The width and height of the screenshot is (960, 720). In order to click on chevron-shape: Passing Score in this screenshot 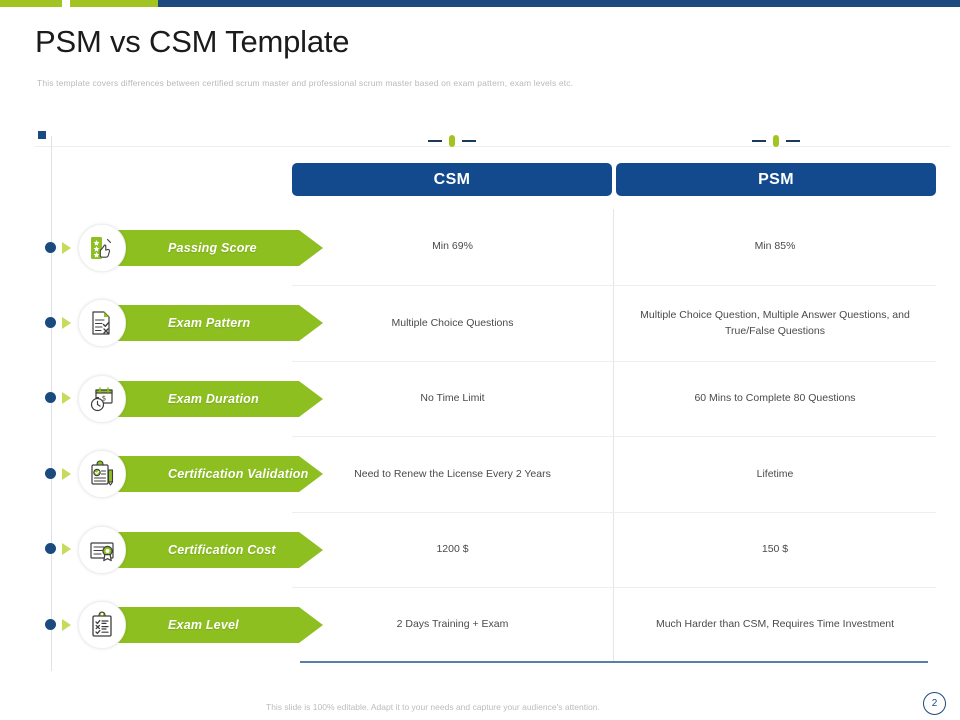, I will do `click(214, 248)`.